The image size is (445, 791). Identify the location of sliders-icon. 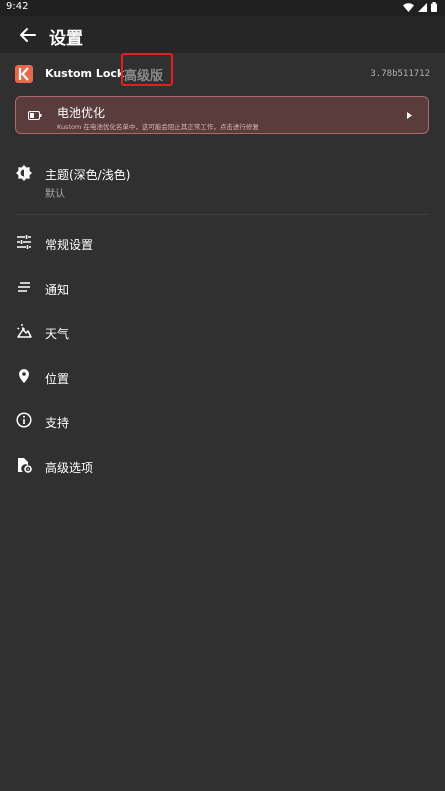
(24, 242).